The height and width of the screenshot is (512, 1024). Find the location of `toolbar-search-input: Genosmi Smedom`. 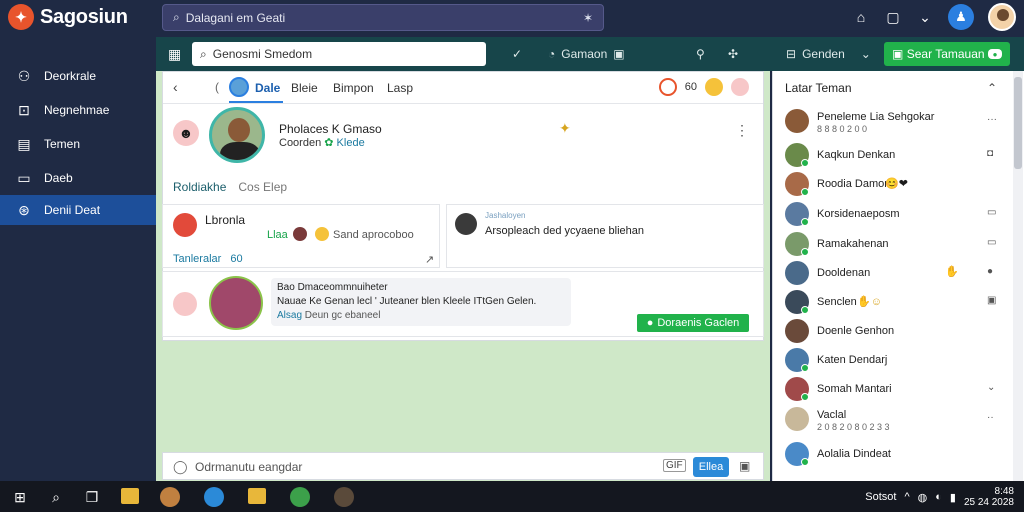

toolbar-search-input: Genosmi Smedom is located at coordinates (262, 54).